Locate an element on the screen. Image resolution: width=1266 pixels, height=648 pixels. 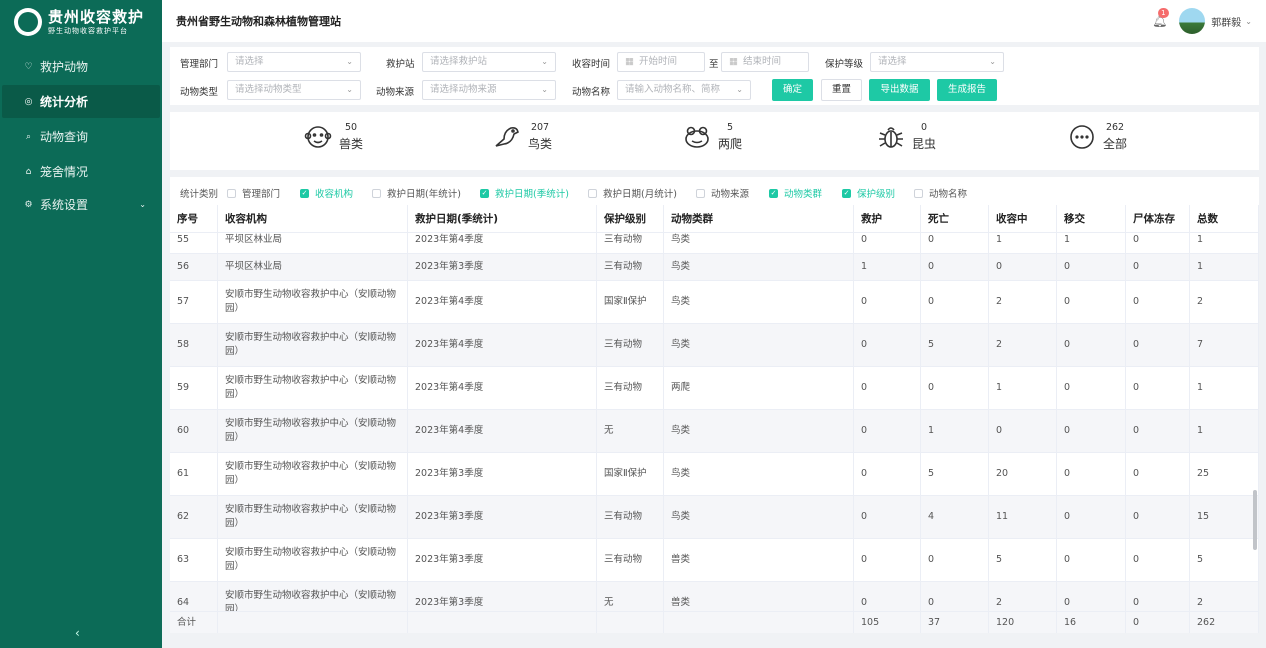
stat-mammals: 50 兽类 is located at coordinates (333, 137).